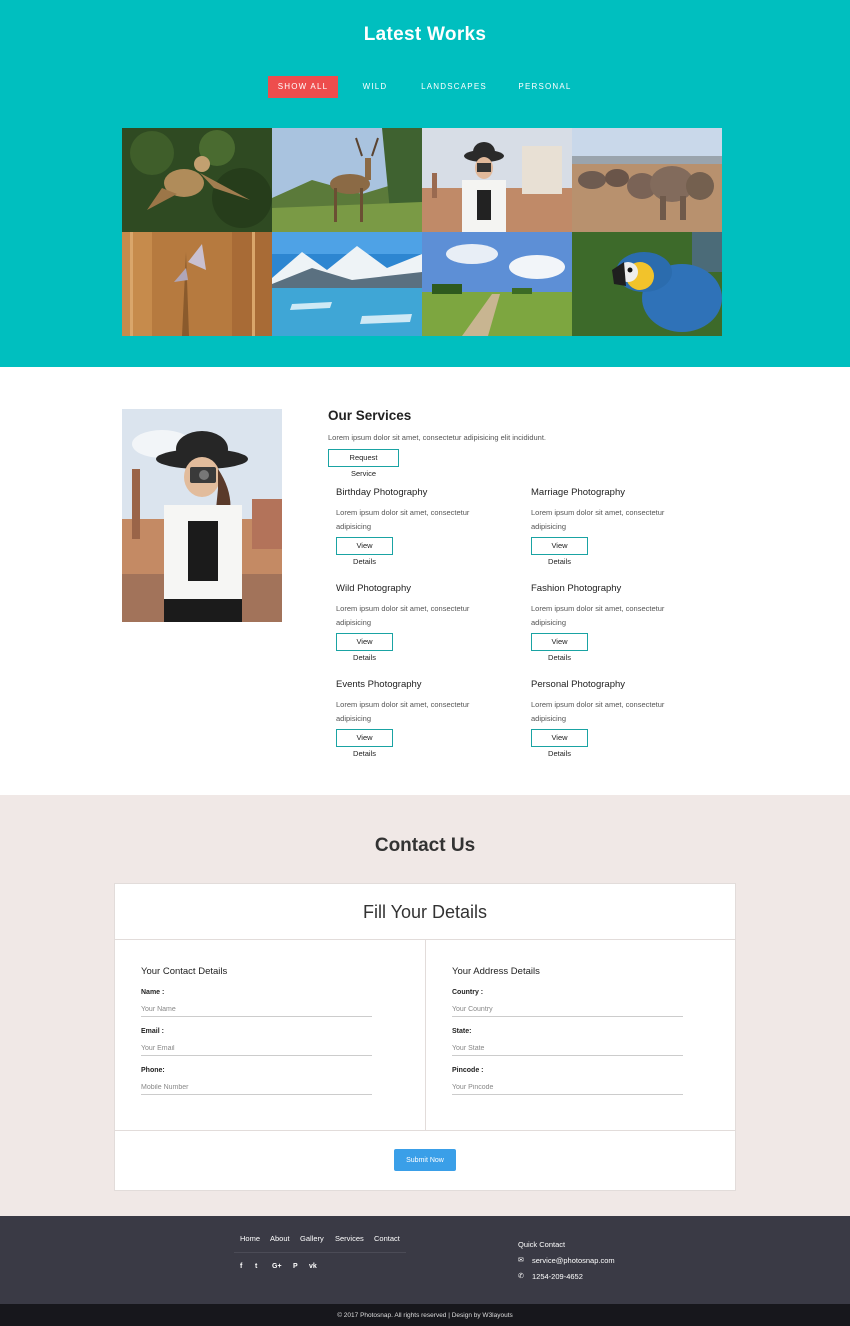 The width and height of the screenshot is (850, 1326). What do you see at coordinates (576, 588) in the screenshot?
I see `service-item-title: Fashion Photography` at bounding box center [576, 588].